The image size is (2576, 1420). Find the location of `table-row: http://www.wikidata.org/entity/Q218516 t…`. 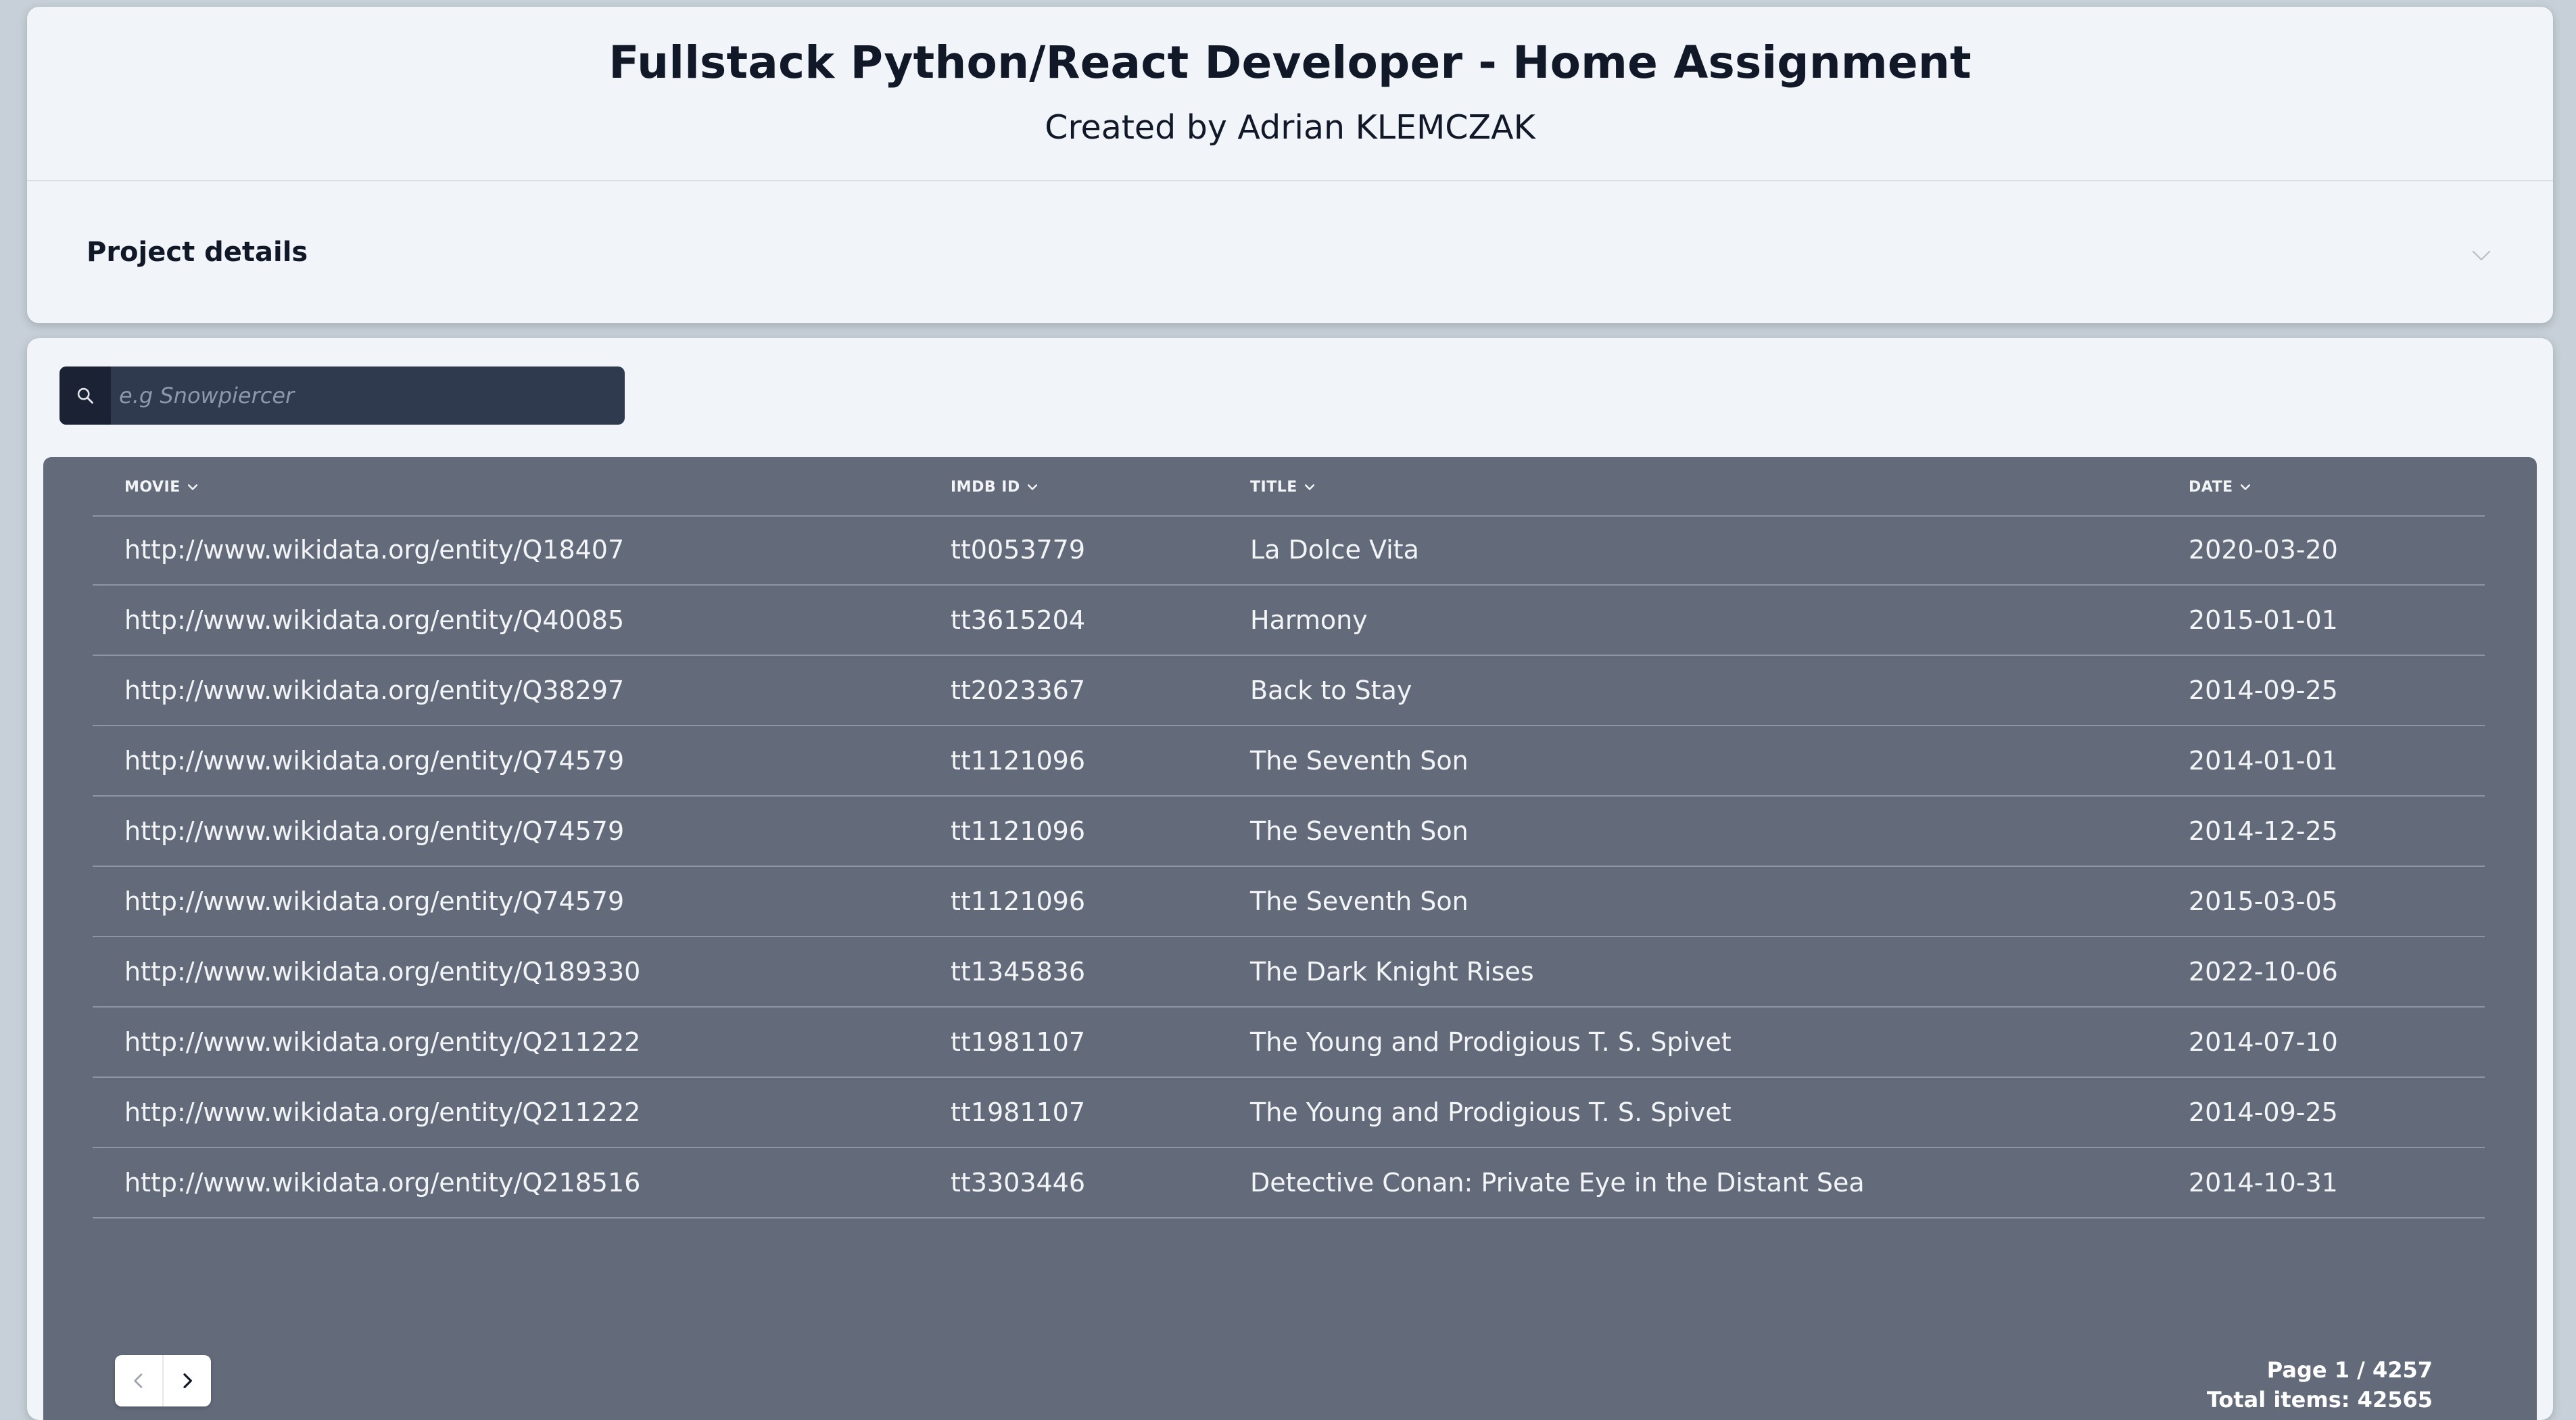

table-row: http://www.wikidata.org/entity/Q218516 t… is located at coordinates (1289, 1183).